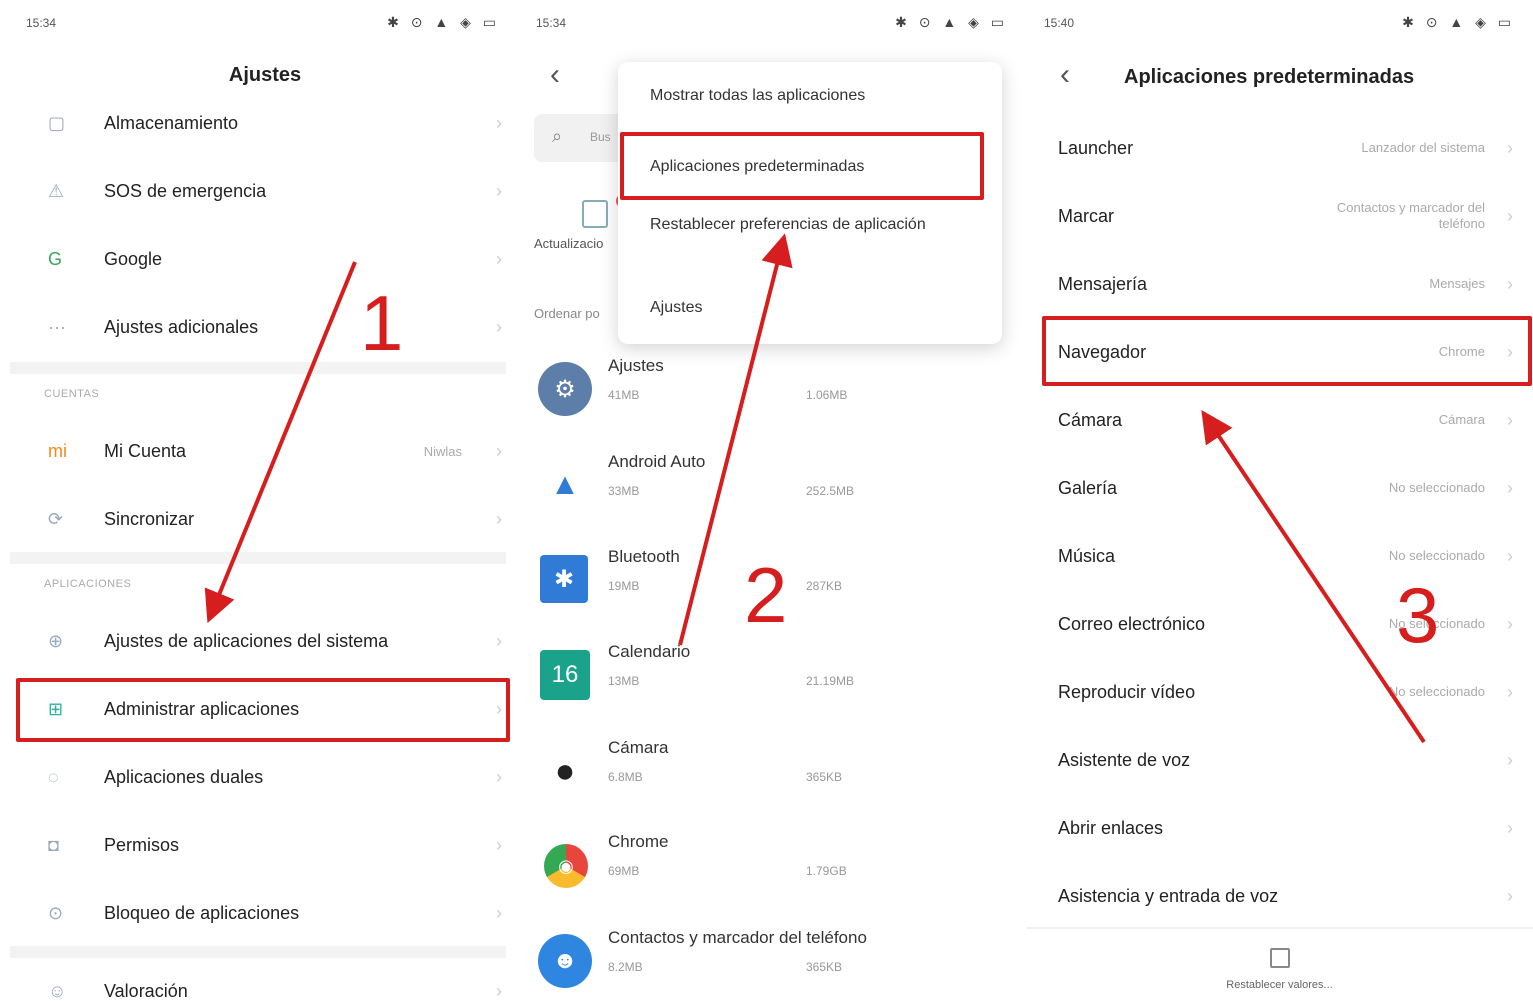 The height and width of the screenshot is (1001, 1533). I want to click on default-app-row: Música No seleccionado ›, so click(1285, 556).